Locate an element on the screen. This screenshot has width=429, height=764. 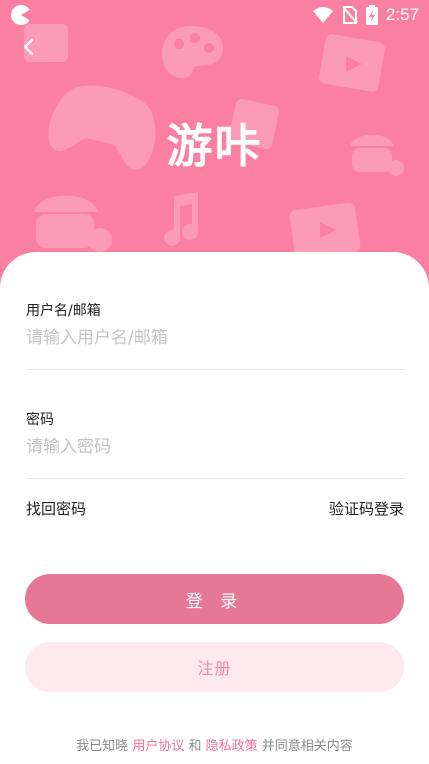
login-button: 登 录 is located at coordinates (214, 599).